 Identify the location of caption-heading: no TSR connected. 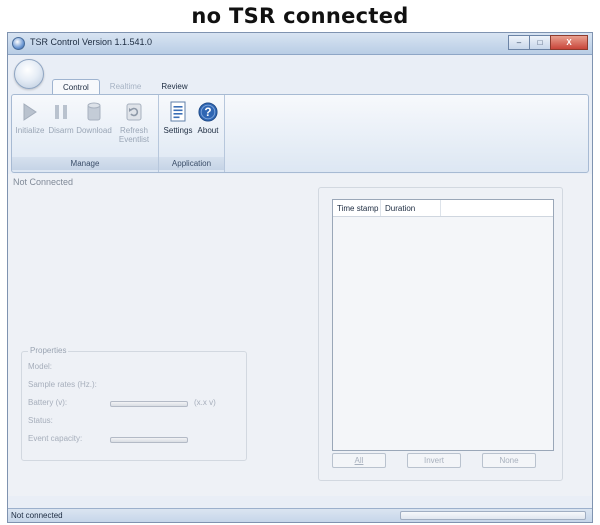
(300, 16).